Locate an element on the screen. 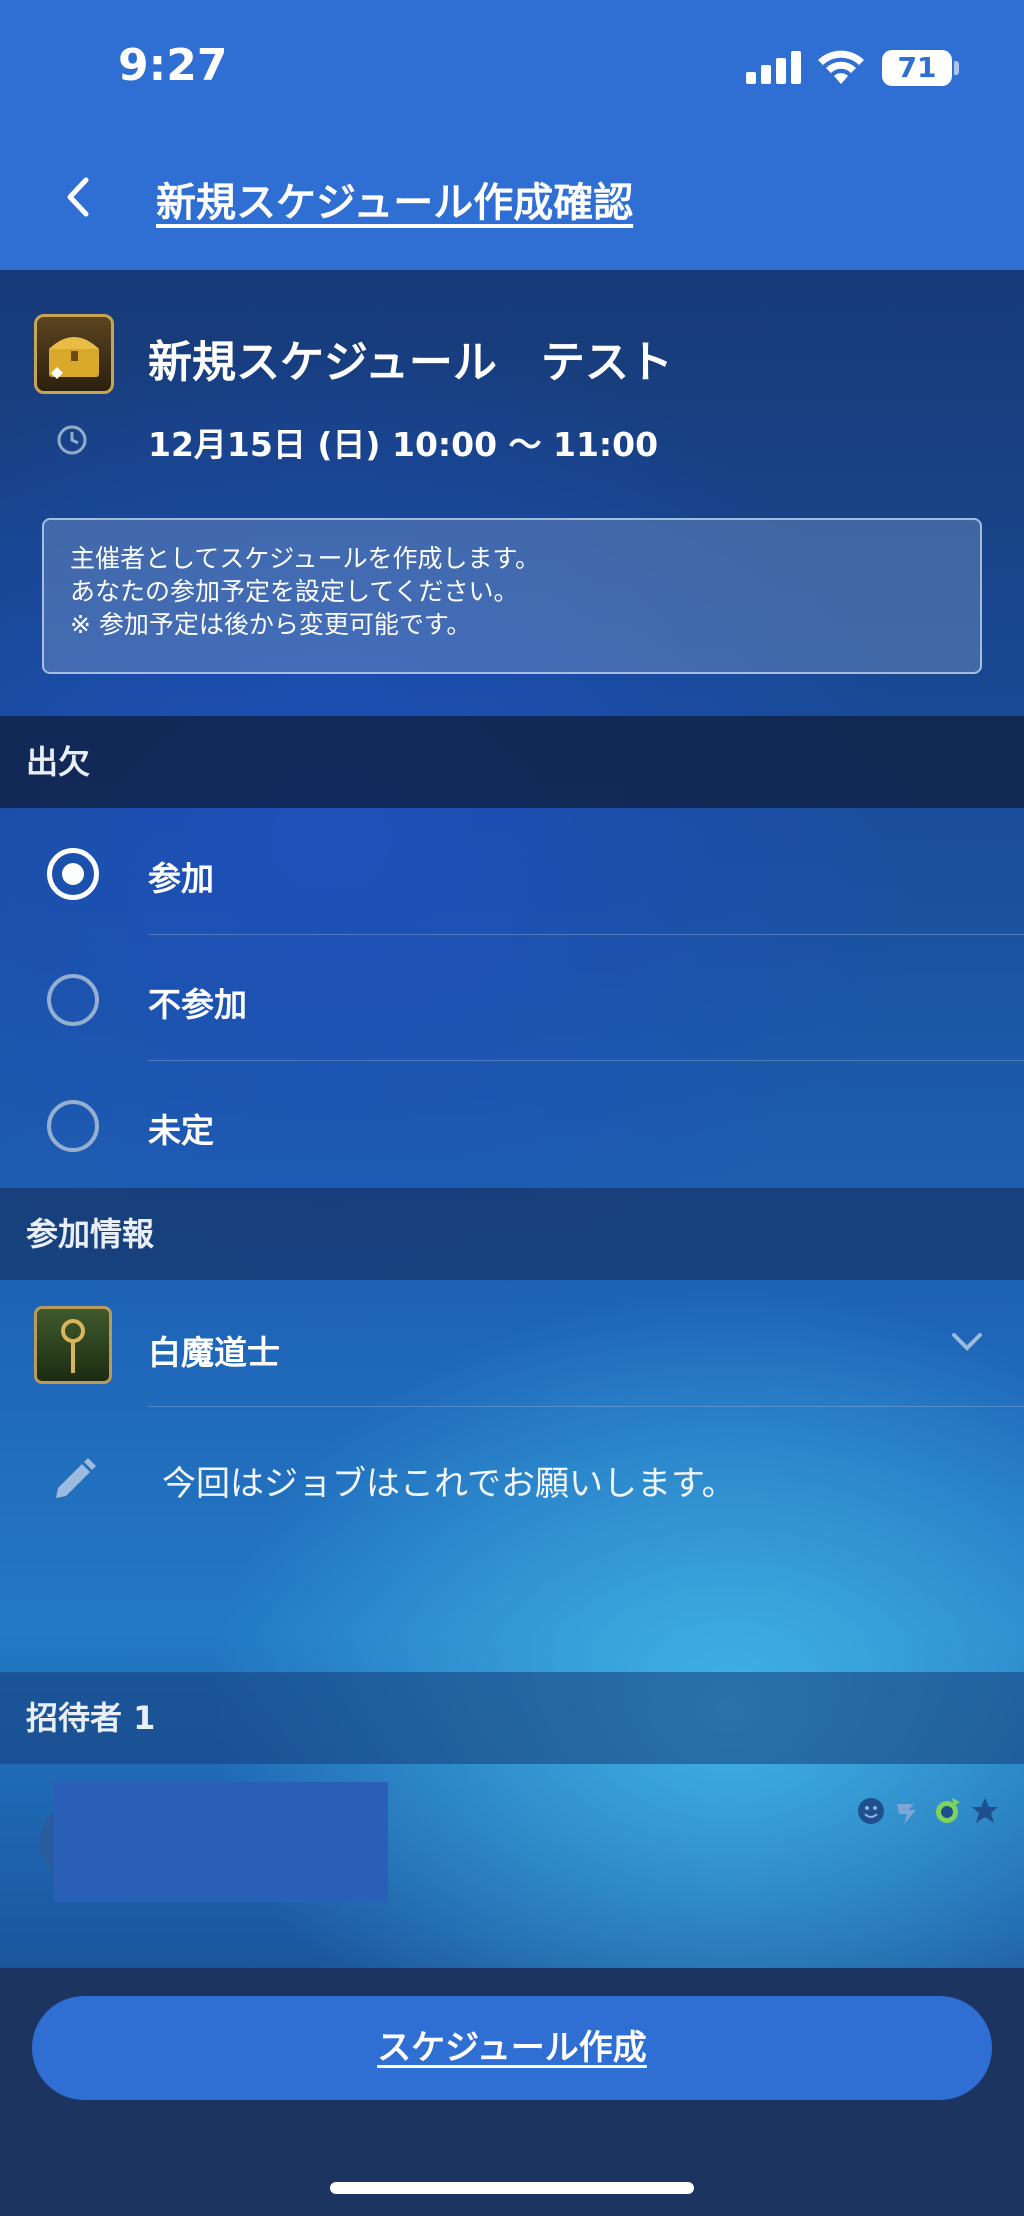 The height and width of the screenshot is (2216, 1024). top-navigation-bar: 9:27 71 新規スケジュール作成確認 is located at coordinates (512, 135).